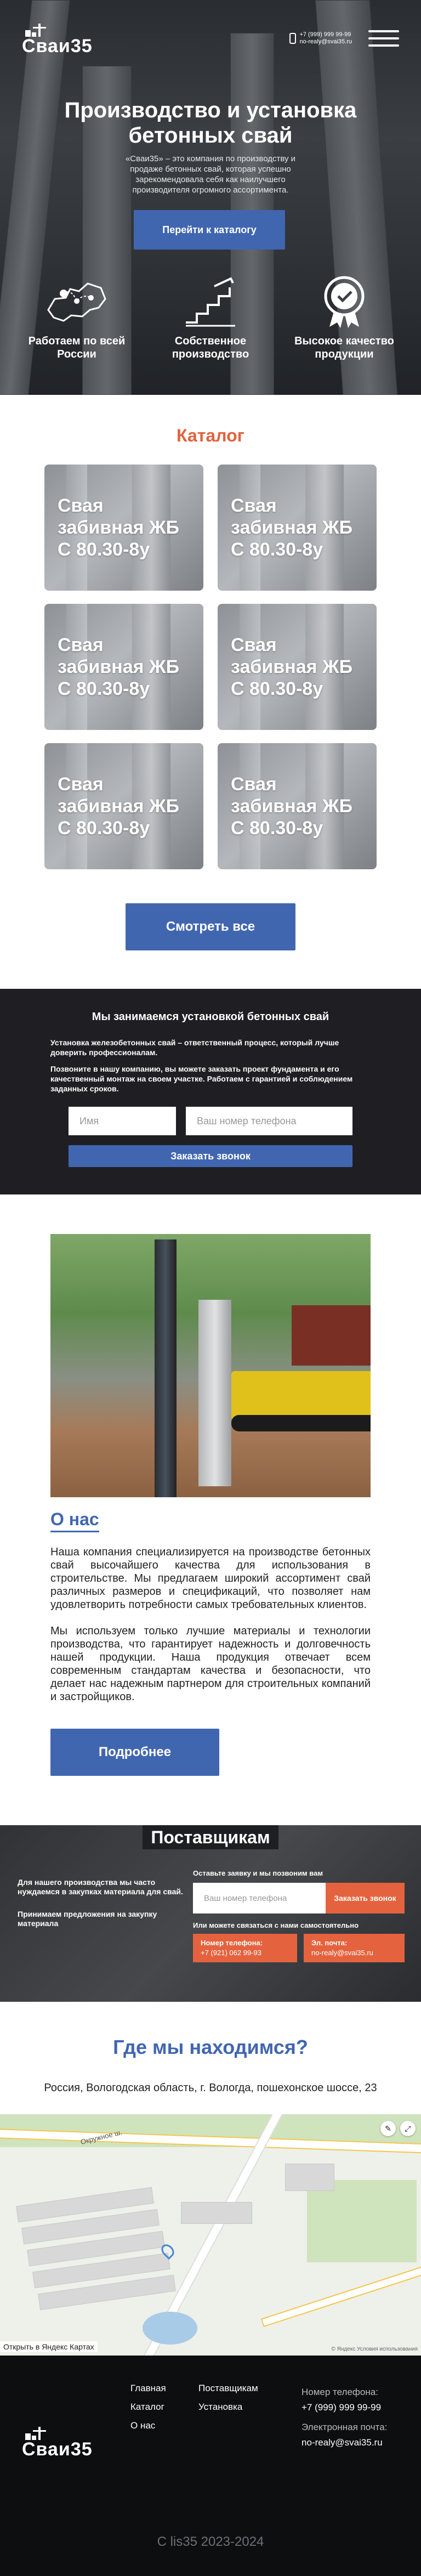  What do you see at coordinates (209, 230) in the screenshot?
I see `catalog-cta-button: Перейти к каталогу` at bounding box center [209, 230].